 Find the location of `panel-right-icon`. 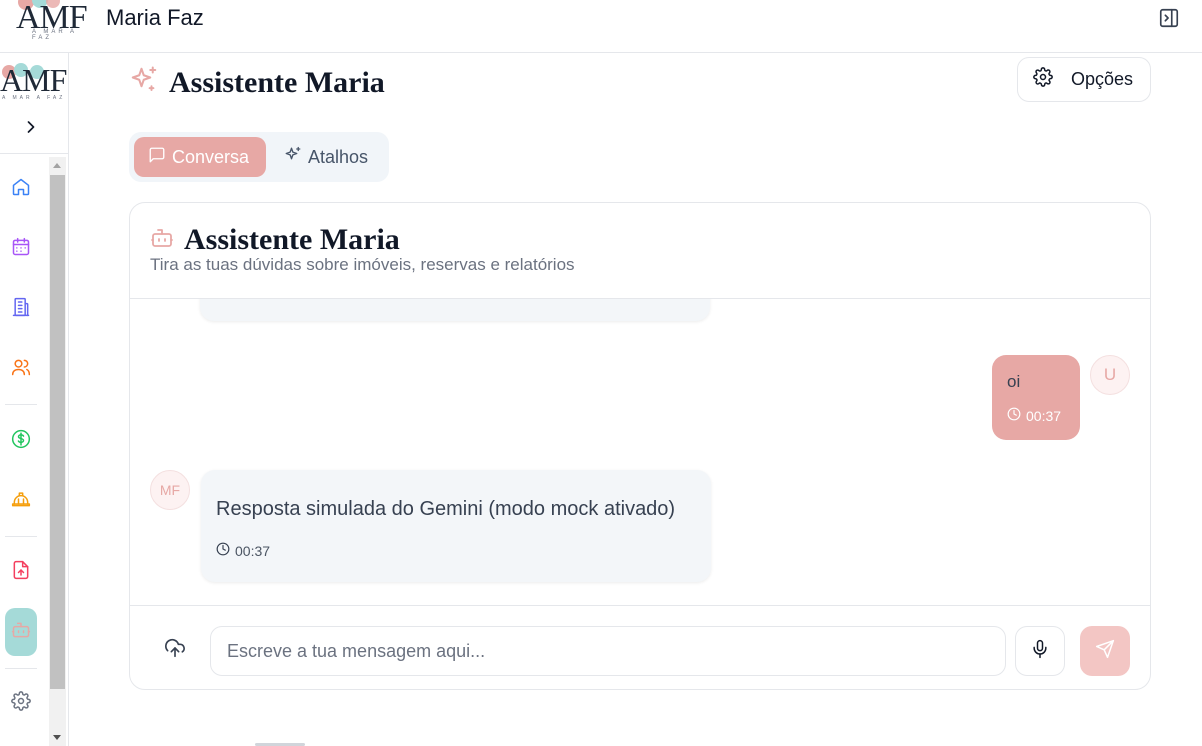

panel-right-icon is located at coordinates (1169, 18).